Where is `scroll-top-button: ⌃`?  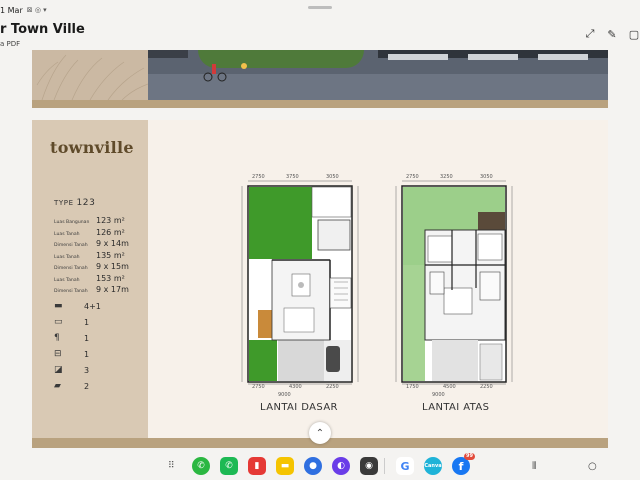
scroll-top-button: ⌃ is located at coordinates (320, 433).